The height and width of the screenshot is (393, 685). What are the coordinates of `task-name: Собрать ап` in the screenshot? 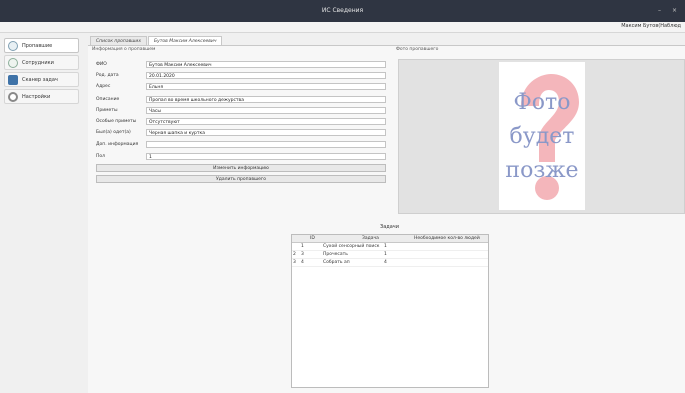 It's located at (336, 262).